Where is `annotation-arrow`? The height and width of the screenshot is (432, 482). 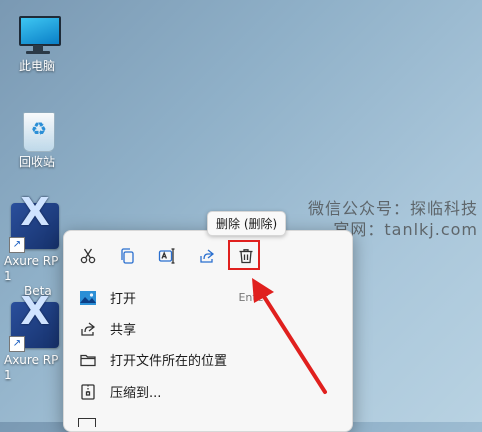
annotation-arrow is located at coordinates (289, 336).